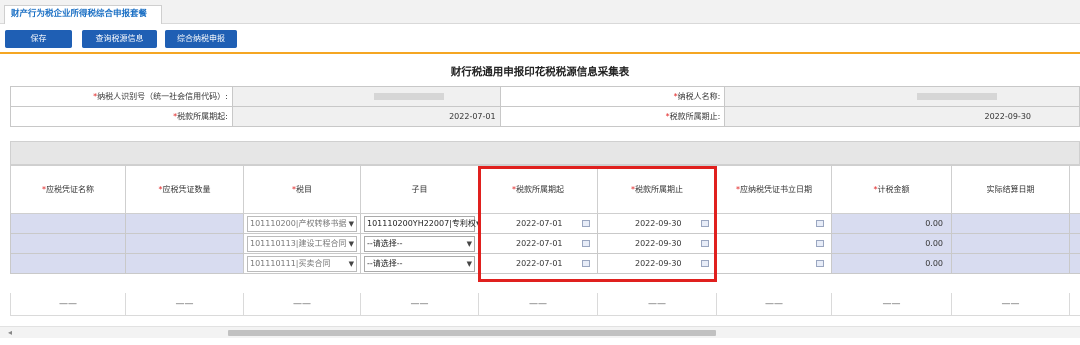 The height and width of the screenshot is (345, 1080). I want to click on col-header-voucher-date: *应纳税凭证书立日期, so click(774, 189).